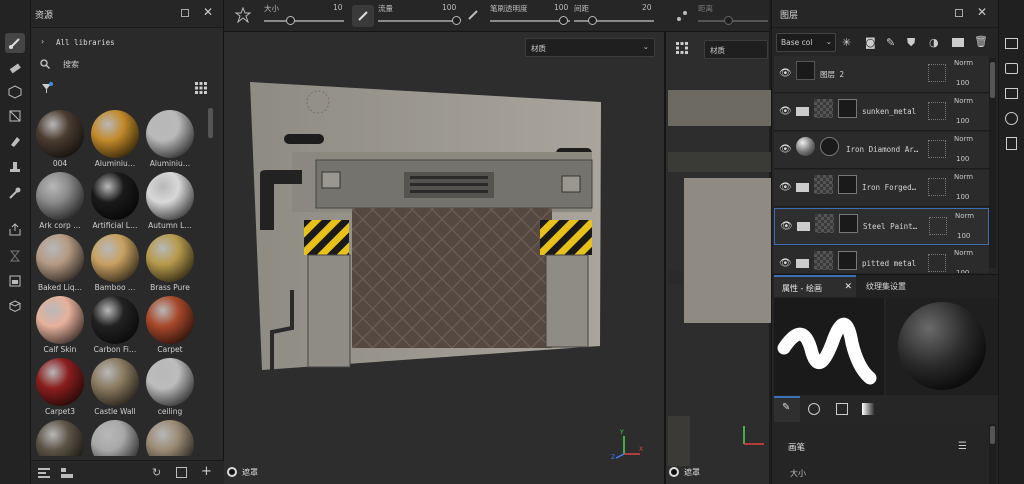 The height and width of the screenshot is (484, 1024). I want to click on layer-row: 👁 Iron Diamond Ar… Norm 100, so click(881, 150).